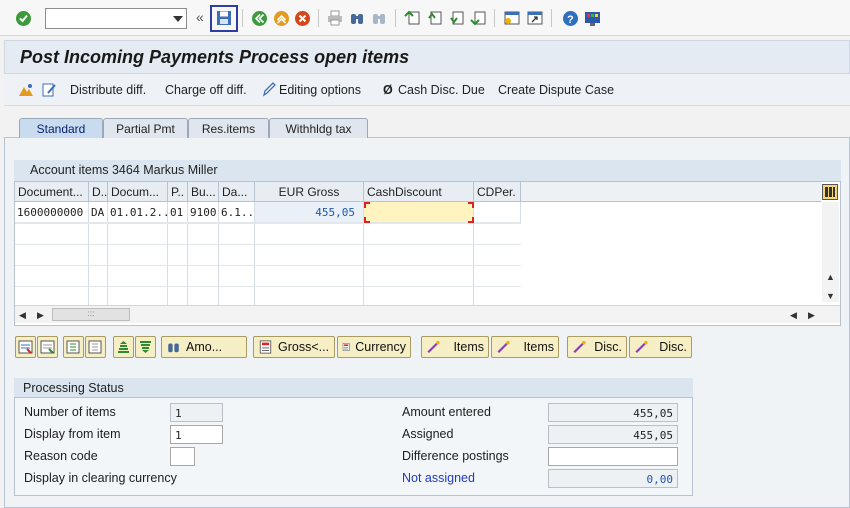 This screenshot has height=508, width=850. Describe the element at coordinates (98, 192) in the screenshot. I see `column-header: D..` at that location.